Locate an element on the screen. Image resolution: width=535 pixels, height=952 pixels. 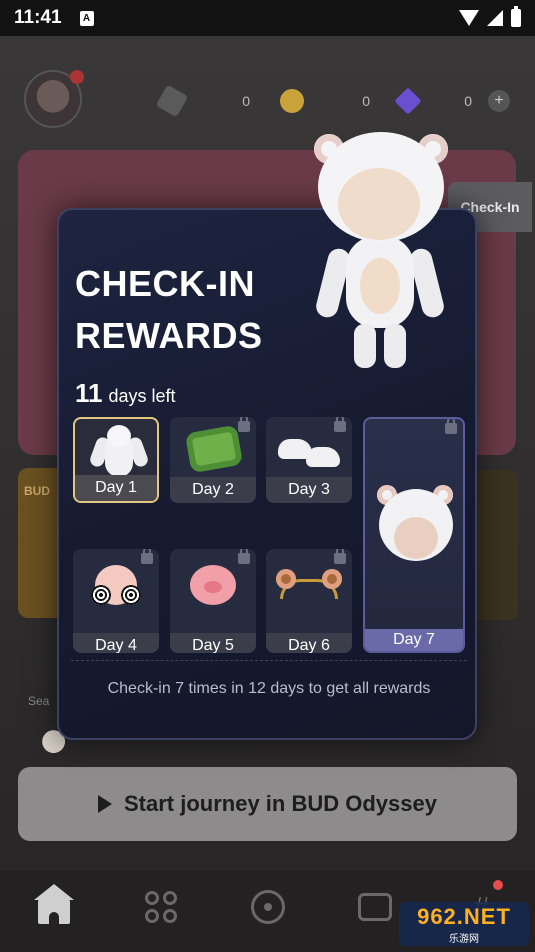
nav-discover is located at coordinates (161, 907).